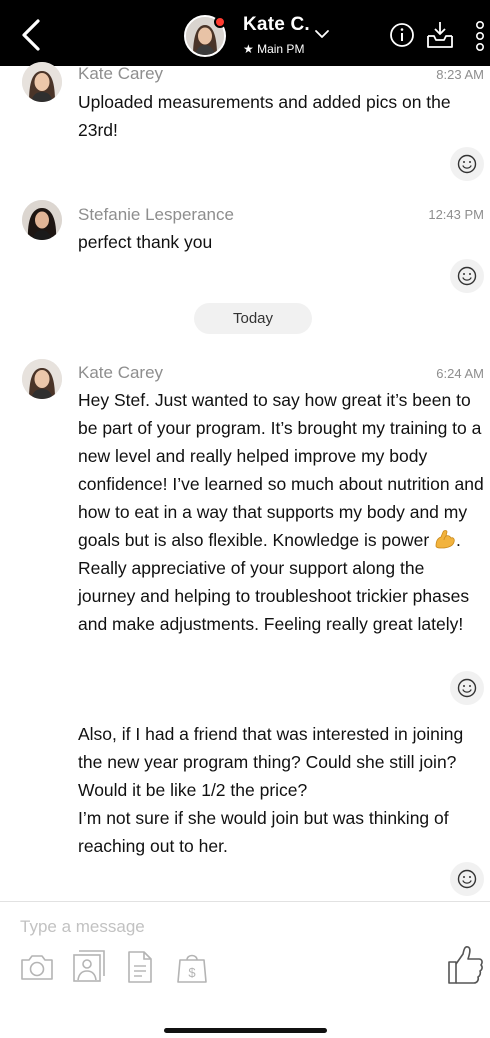 The image size is (490, 1038). I want to click on thumbs-up-icon, so click(465, 965).